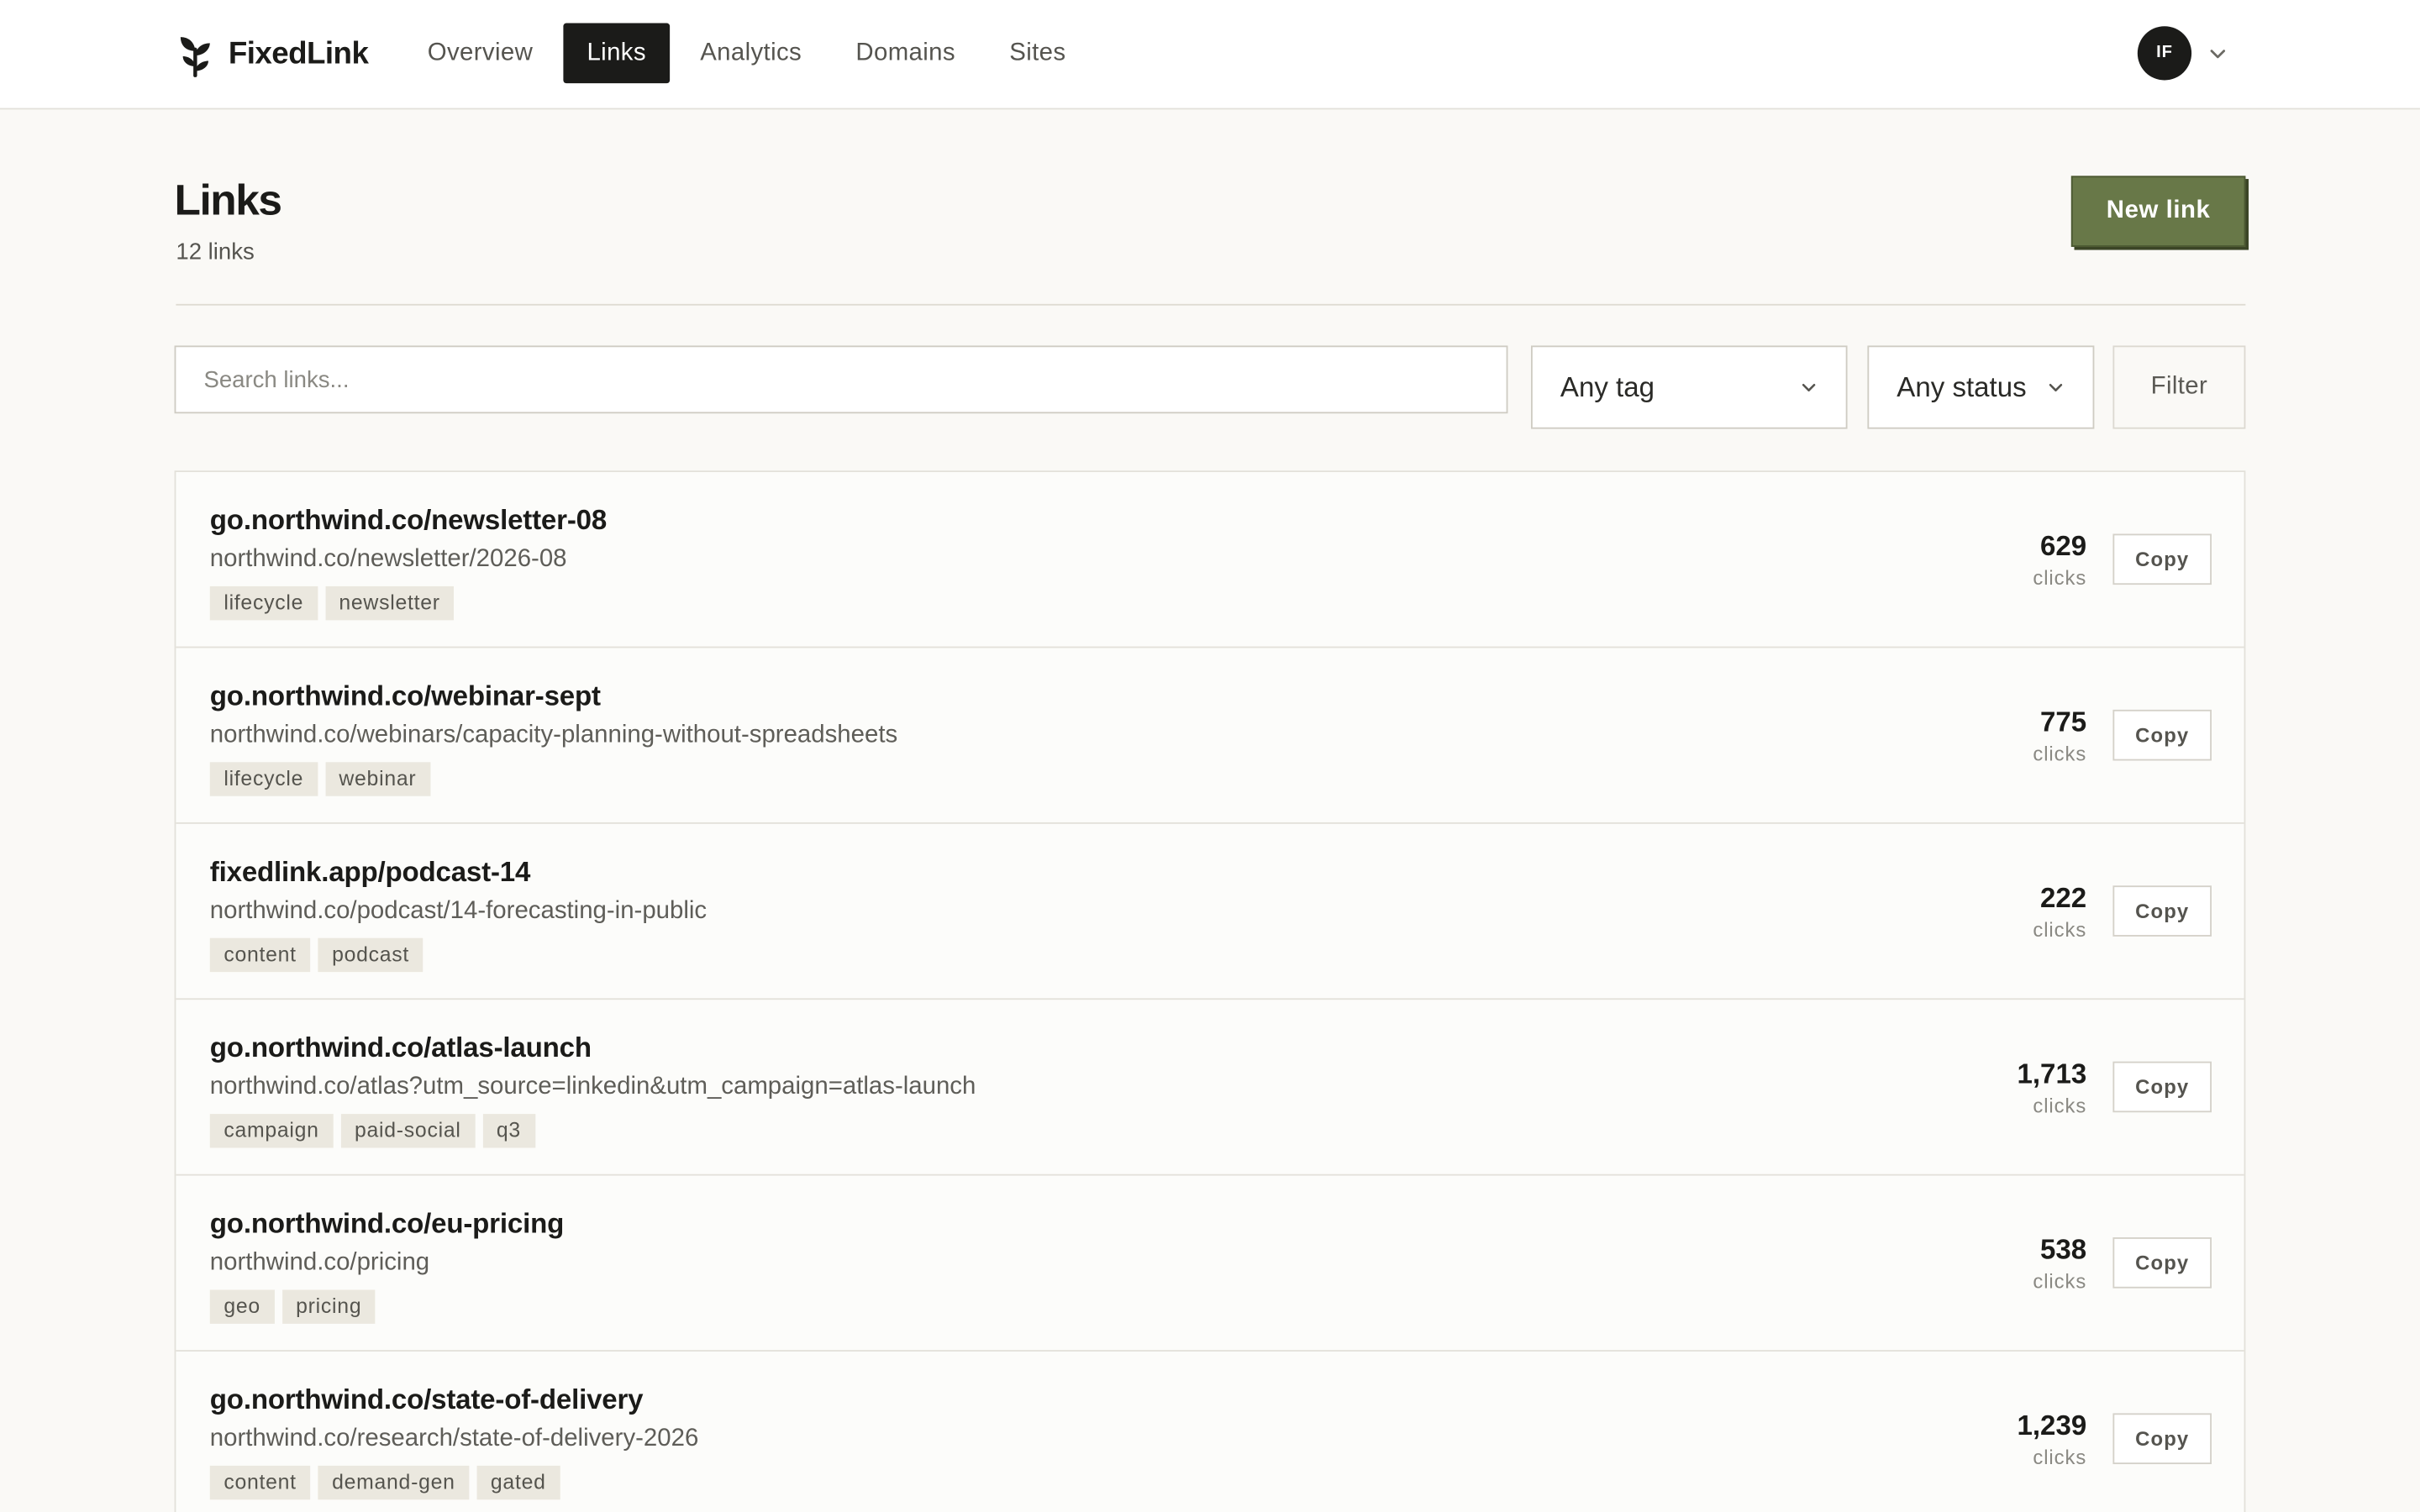  Describe the element at coordinates (616, 53) in the screenshot. I see `nav-item-links: Links` at that location.